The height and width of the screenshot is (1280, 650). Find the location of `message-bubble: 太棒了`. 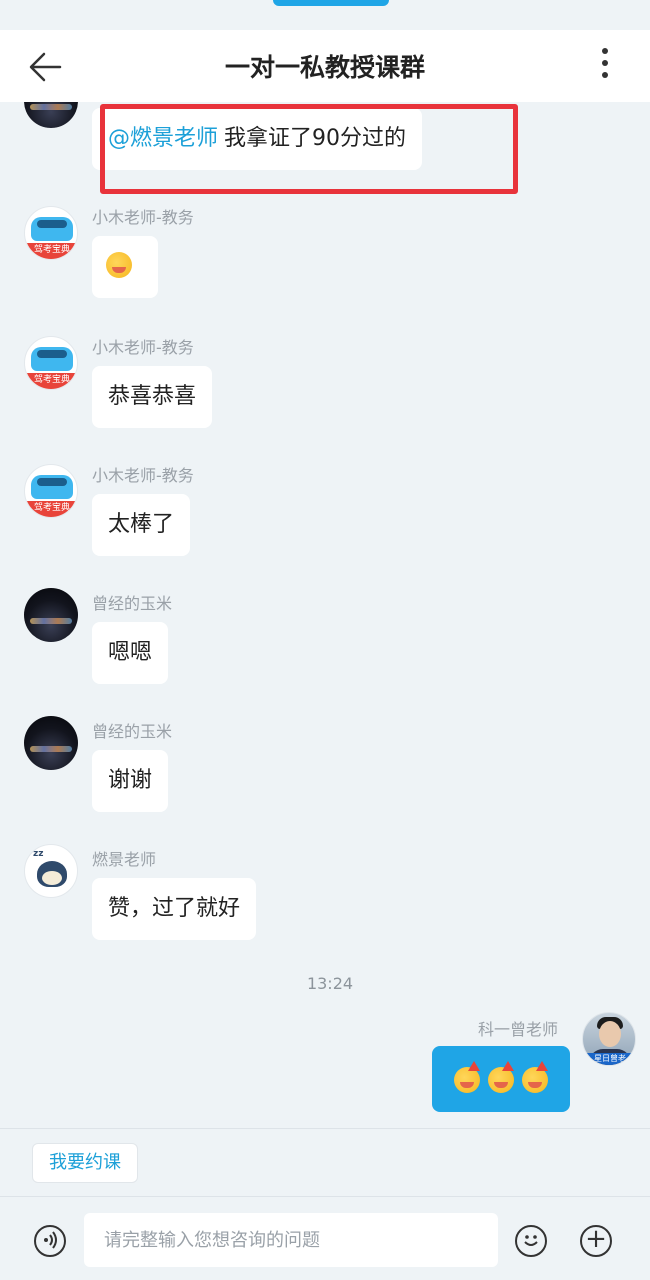

message-bubble: 太棒了 is located at coordinates (141, 525).